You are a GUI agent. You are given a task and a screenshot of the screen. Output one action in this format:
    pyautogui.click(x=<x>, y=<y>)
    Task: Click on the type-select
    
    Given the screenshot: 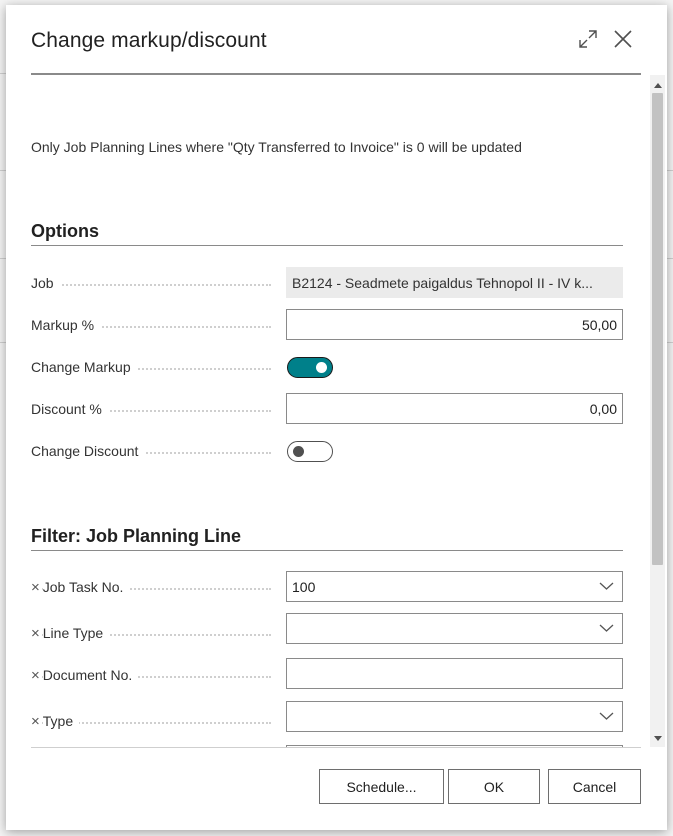 What is the action you would take?
    pyautogui.click(x=454, y=716)
    